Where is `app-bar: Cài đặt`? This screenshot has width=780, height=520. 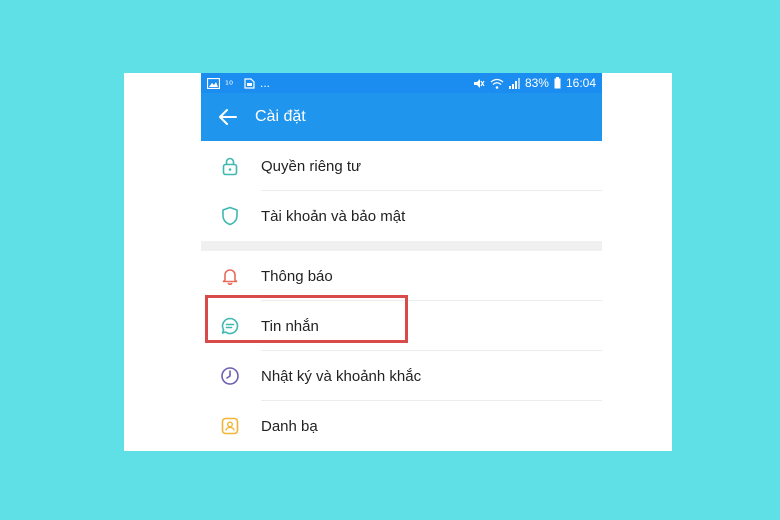 app-bar: Cài đặt is located at coordinates (401, 117).